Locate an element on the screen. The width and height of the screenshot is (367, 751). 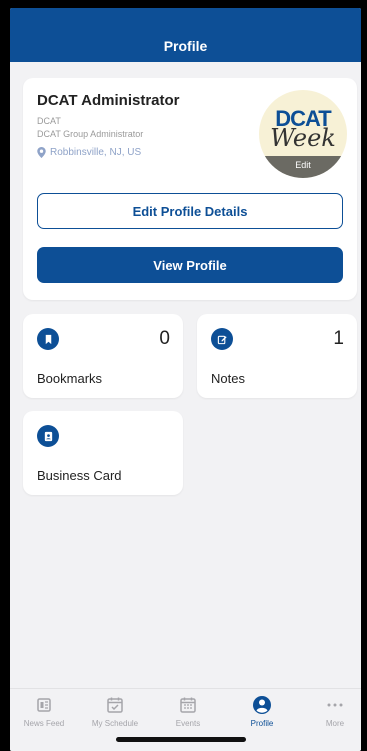
tab-profile: Profile is located at coordinates (262, 711).